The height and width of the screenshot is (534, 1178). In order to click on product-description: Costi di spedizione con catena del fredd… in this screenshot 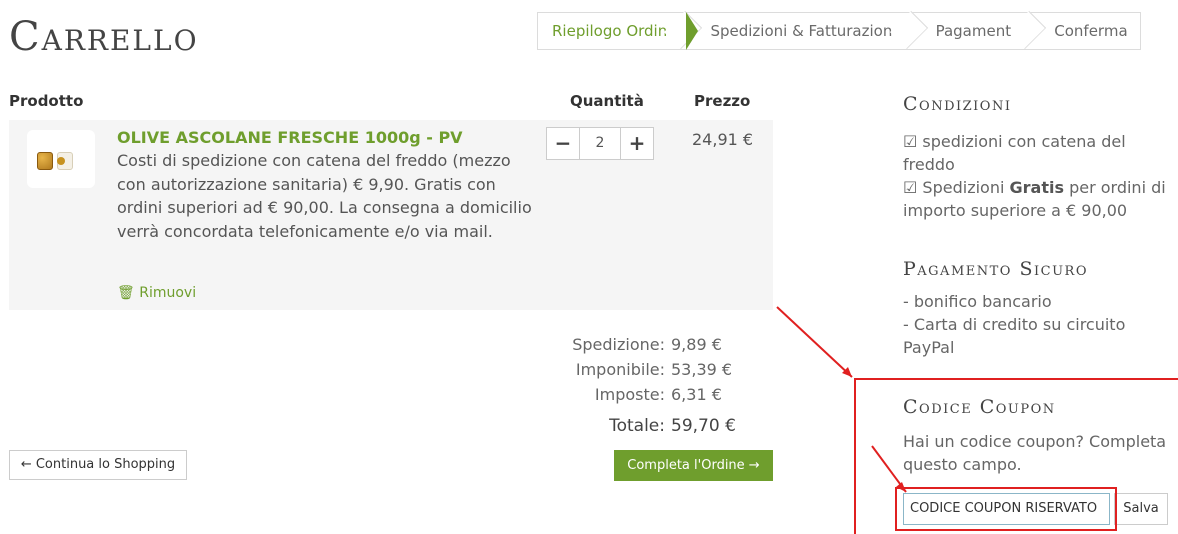, I will do `click(324, 196)`.